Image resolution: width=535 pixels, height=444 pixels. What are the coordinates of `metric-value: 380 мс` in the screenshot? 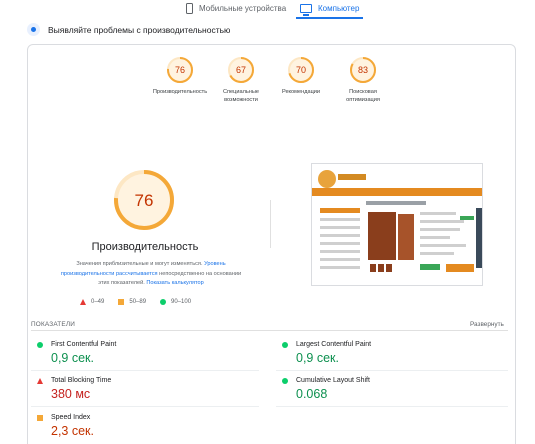 It's located at (71, 394).